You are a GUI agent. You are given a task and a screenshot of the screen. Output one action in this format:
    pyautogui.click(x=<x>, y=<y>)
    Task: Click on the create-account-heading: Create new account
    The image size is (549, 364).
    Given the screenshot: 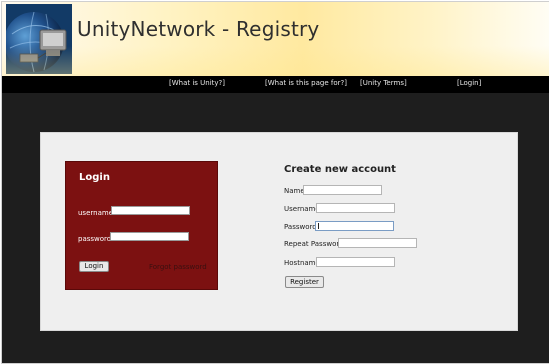 What is the action you would take?
    pyautogui.click(x=340, y=169)
    